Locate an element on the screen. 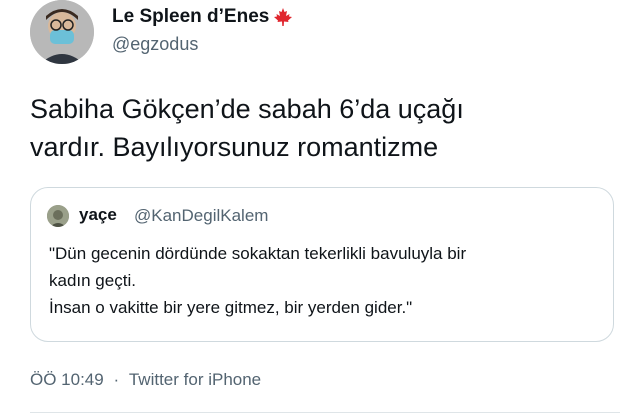 The width and height of the screenshot is (638, 420). author-avatar is located at coordinates (62, 32).